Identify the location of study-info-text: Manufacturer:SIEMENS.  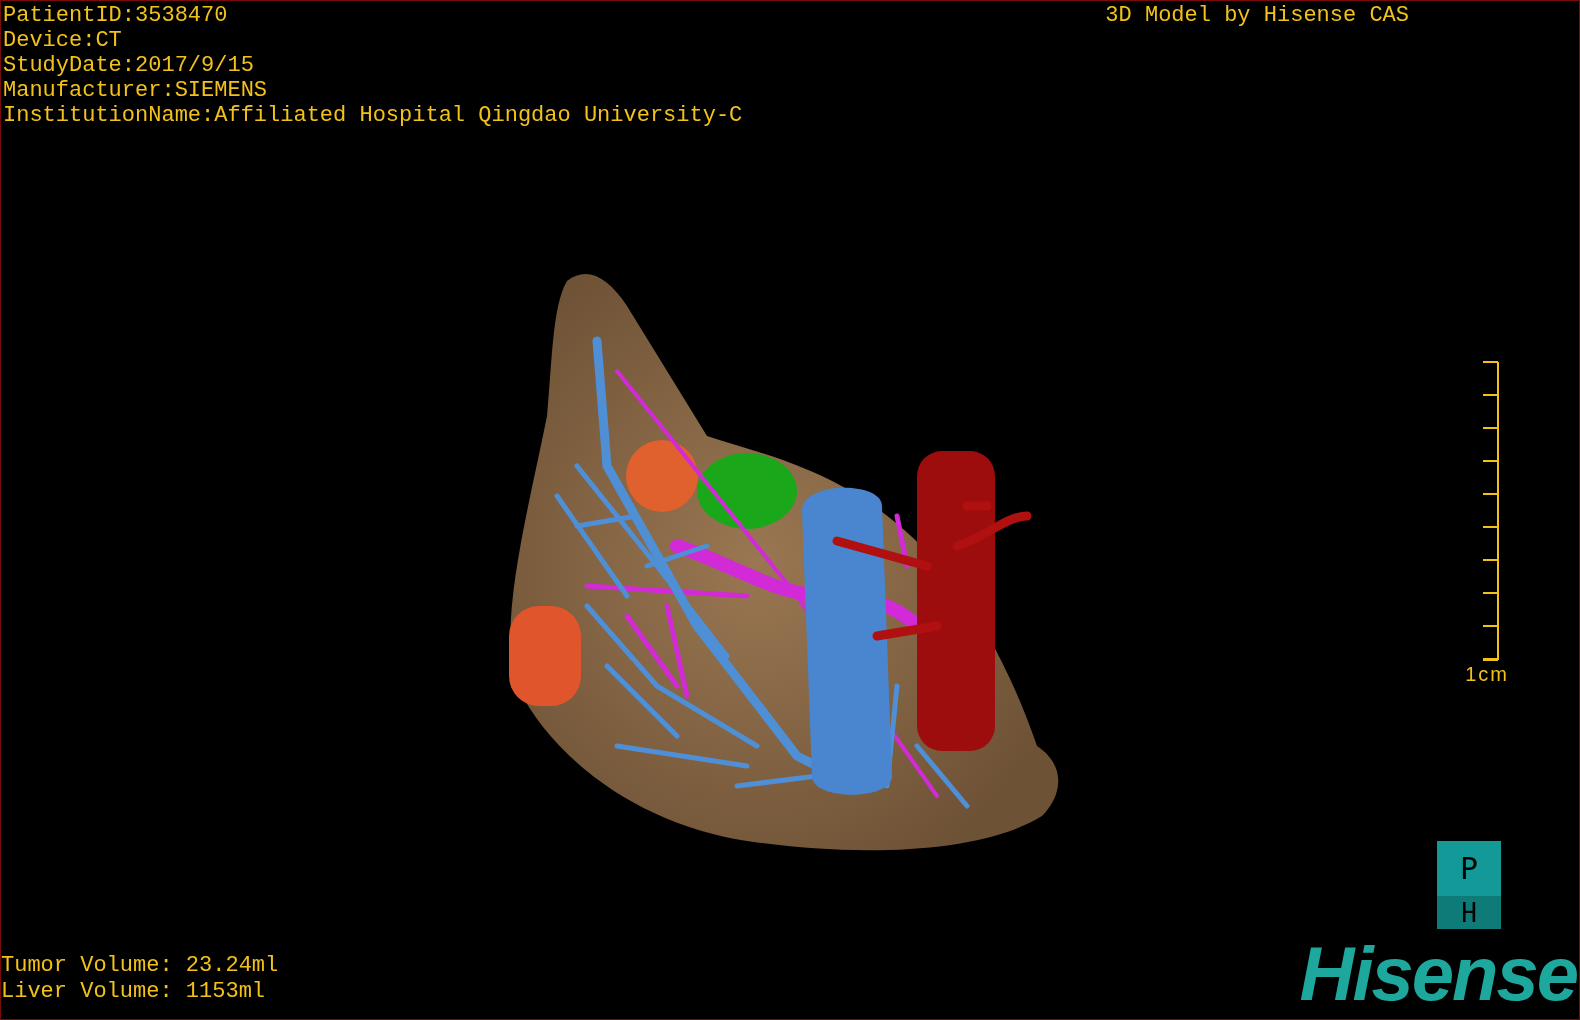
(136, 90).